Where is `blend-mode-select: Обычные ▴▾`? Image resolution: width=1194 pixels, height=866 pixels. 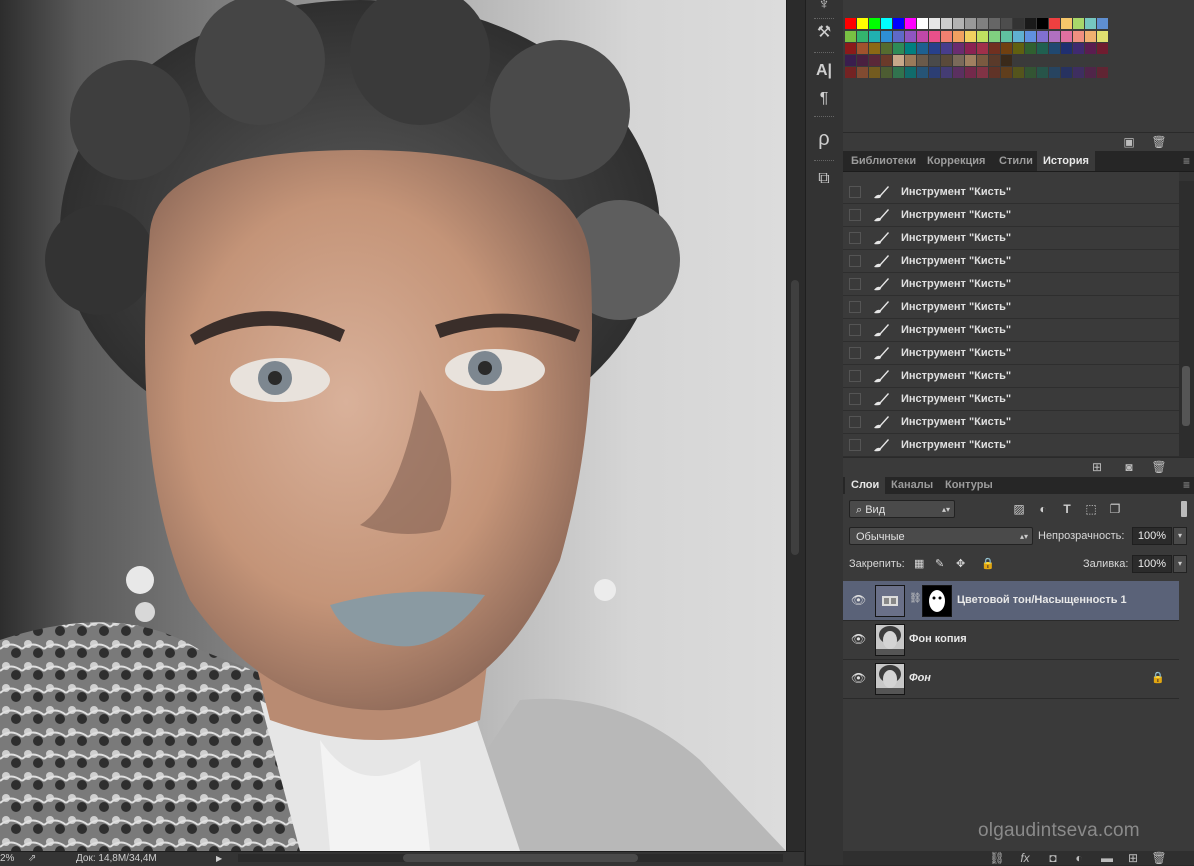 blend-mode-select: Обычные ▴▾ is located at coordinates (941, 536).